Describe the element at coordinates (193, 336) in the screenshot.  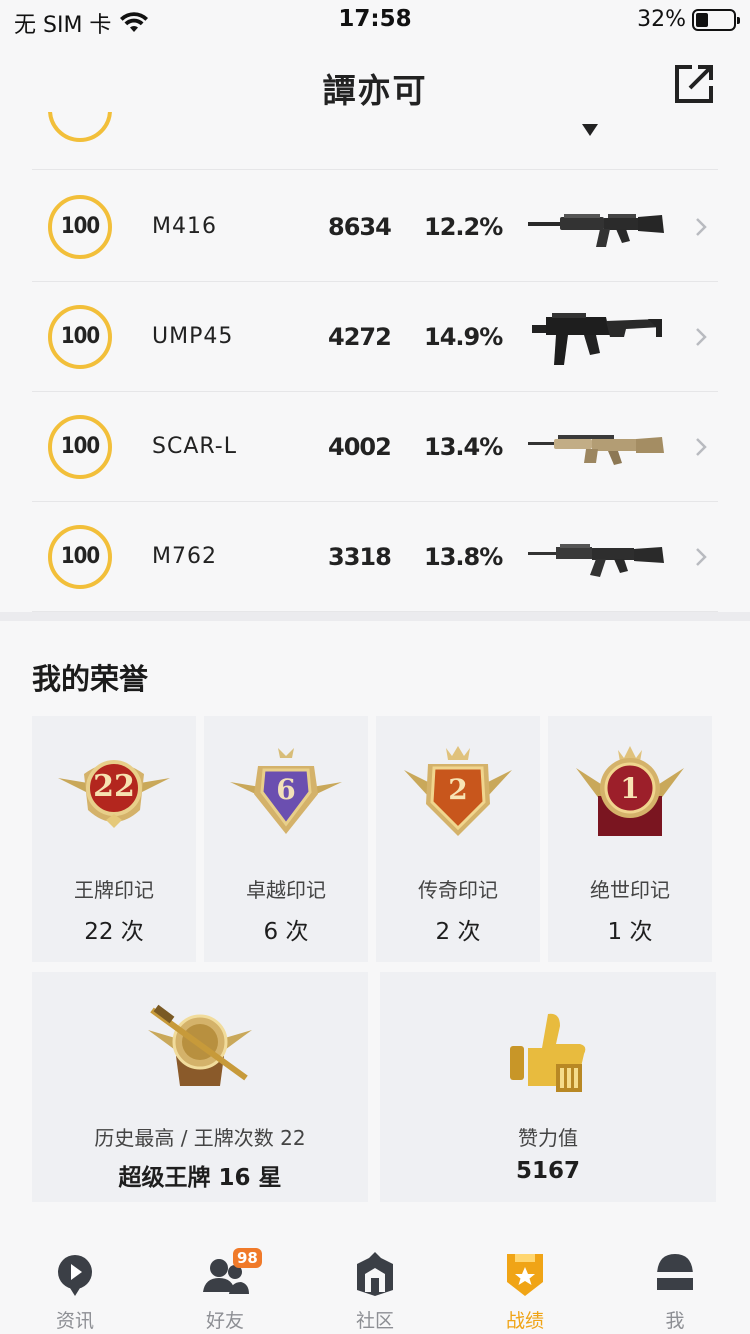
I see `weapon-name: UMP45` at that location.